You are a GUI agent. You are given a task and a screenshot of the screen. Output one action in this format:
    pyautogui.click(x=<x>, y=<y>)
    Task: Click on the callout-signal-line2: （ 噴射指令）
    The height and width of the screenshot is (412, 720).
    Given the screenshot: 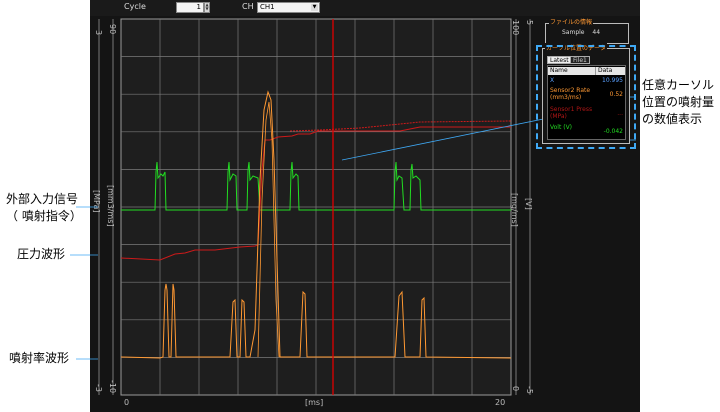 What is the action you would take?
    pyautogui.click(x=44, y=216)
    